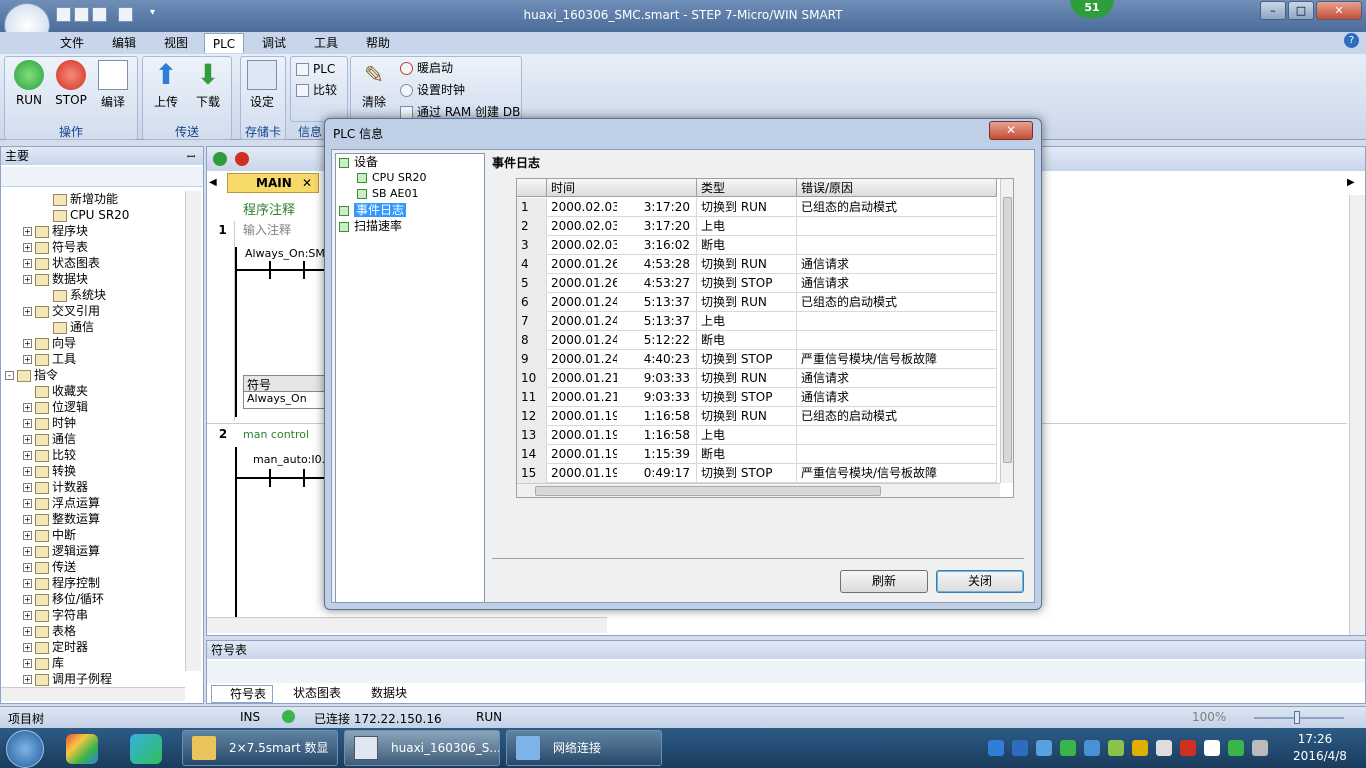  What do you see at coordinates (208, 90) in the screenshot?
I see `download-button: ⬇ 下载` at bounding box center [208, 90].